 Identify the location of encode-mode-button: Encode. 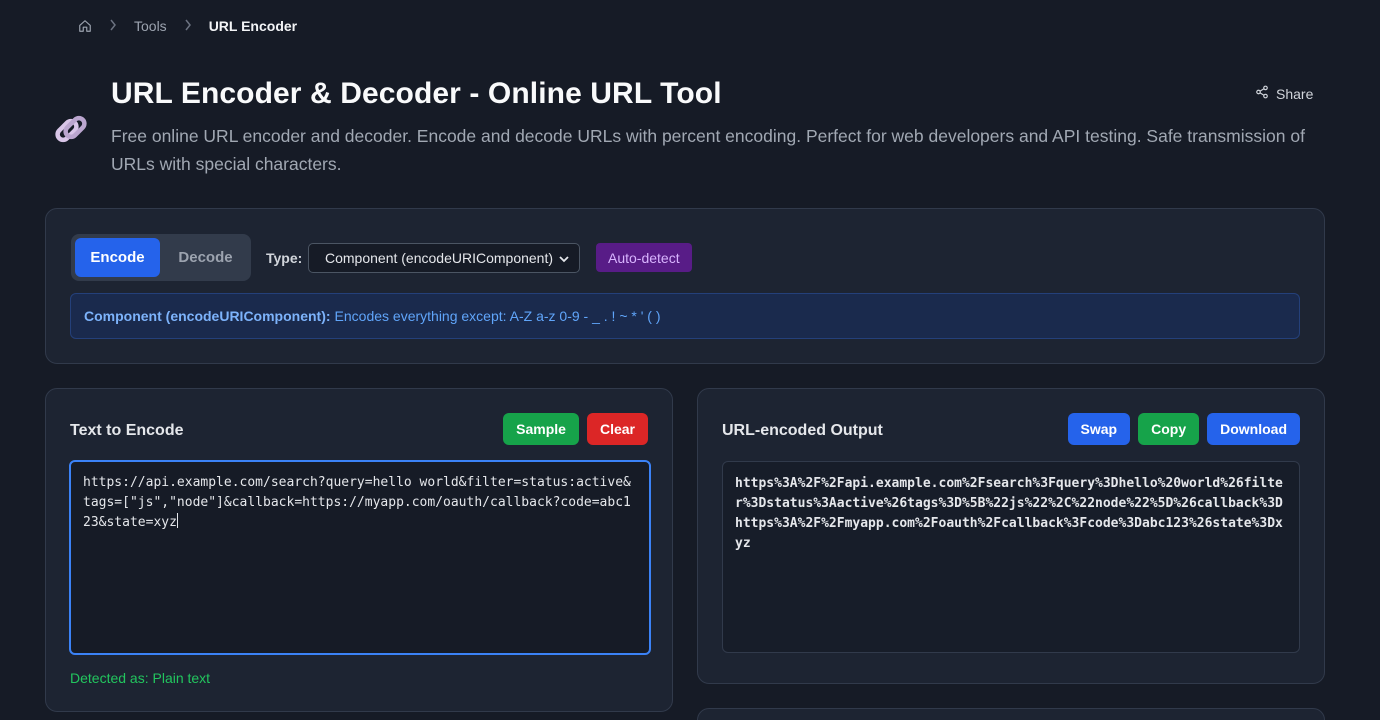
(117, 257).